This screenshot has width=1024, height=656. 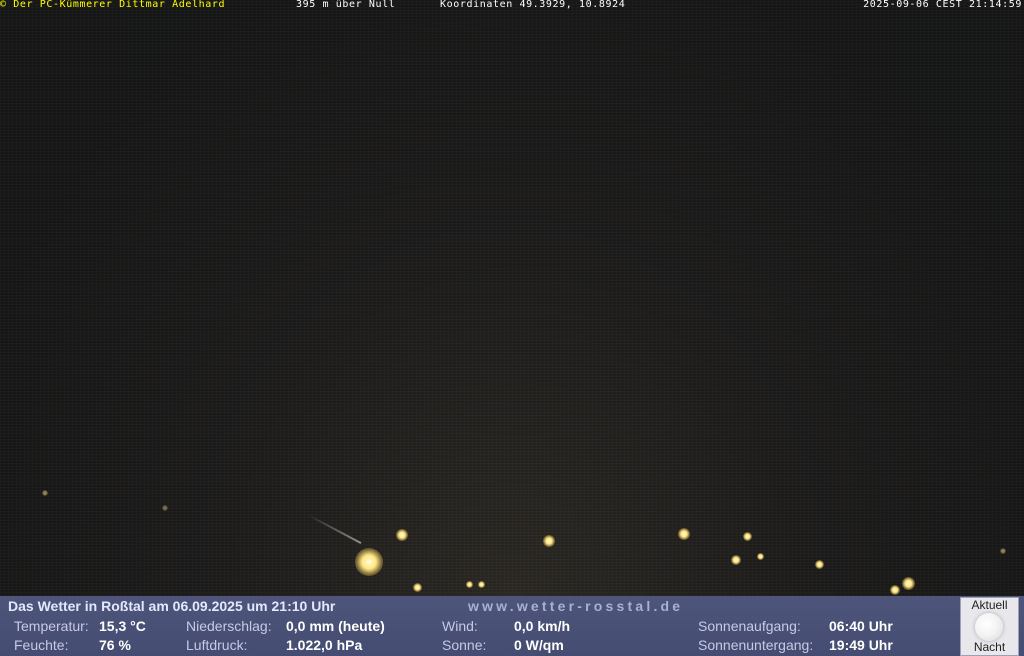 What do you see at coordinates (51, 626) in the screenshot?
I see `temperature-label: Temperatur:` at bounding box center [51, 626].